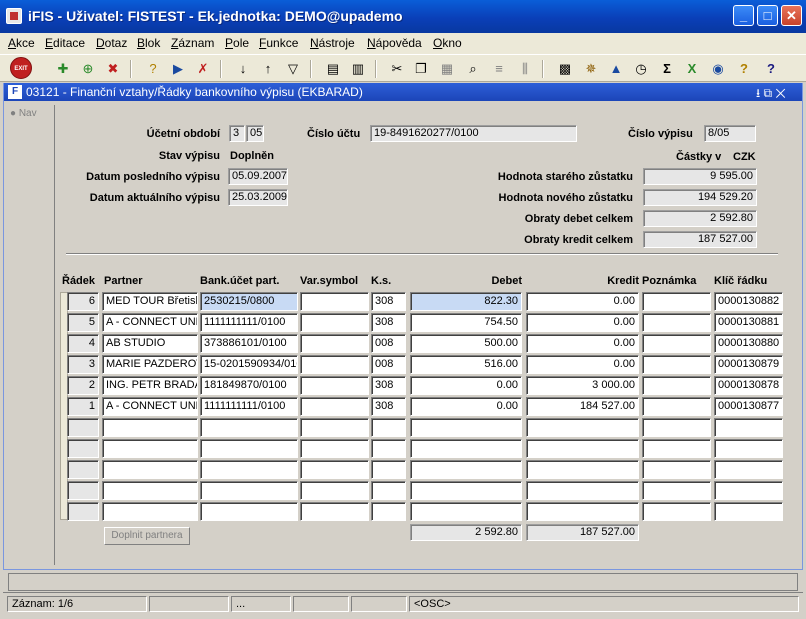 Image resolution: width=806 pixels, height=619 pixels. I want to click on cell-debet: 0.00, so click(466, 406).